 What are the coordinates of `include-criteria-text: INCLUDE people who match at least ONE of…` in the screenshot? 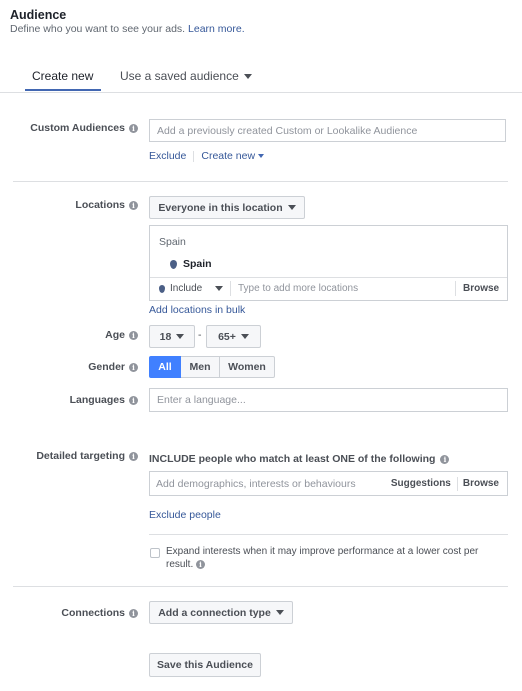 It's located at (292, 459).